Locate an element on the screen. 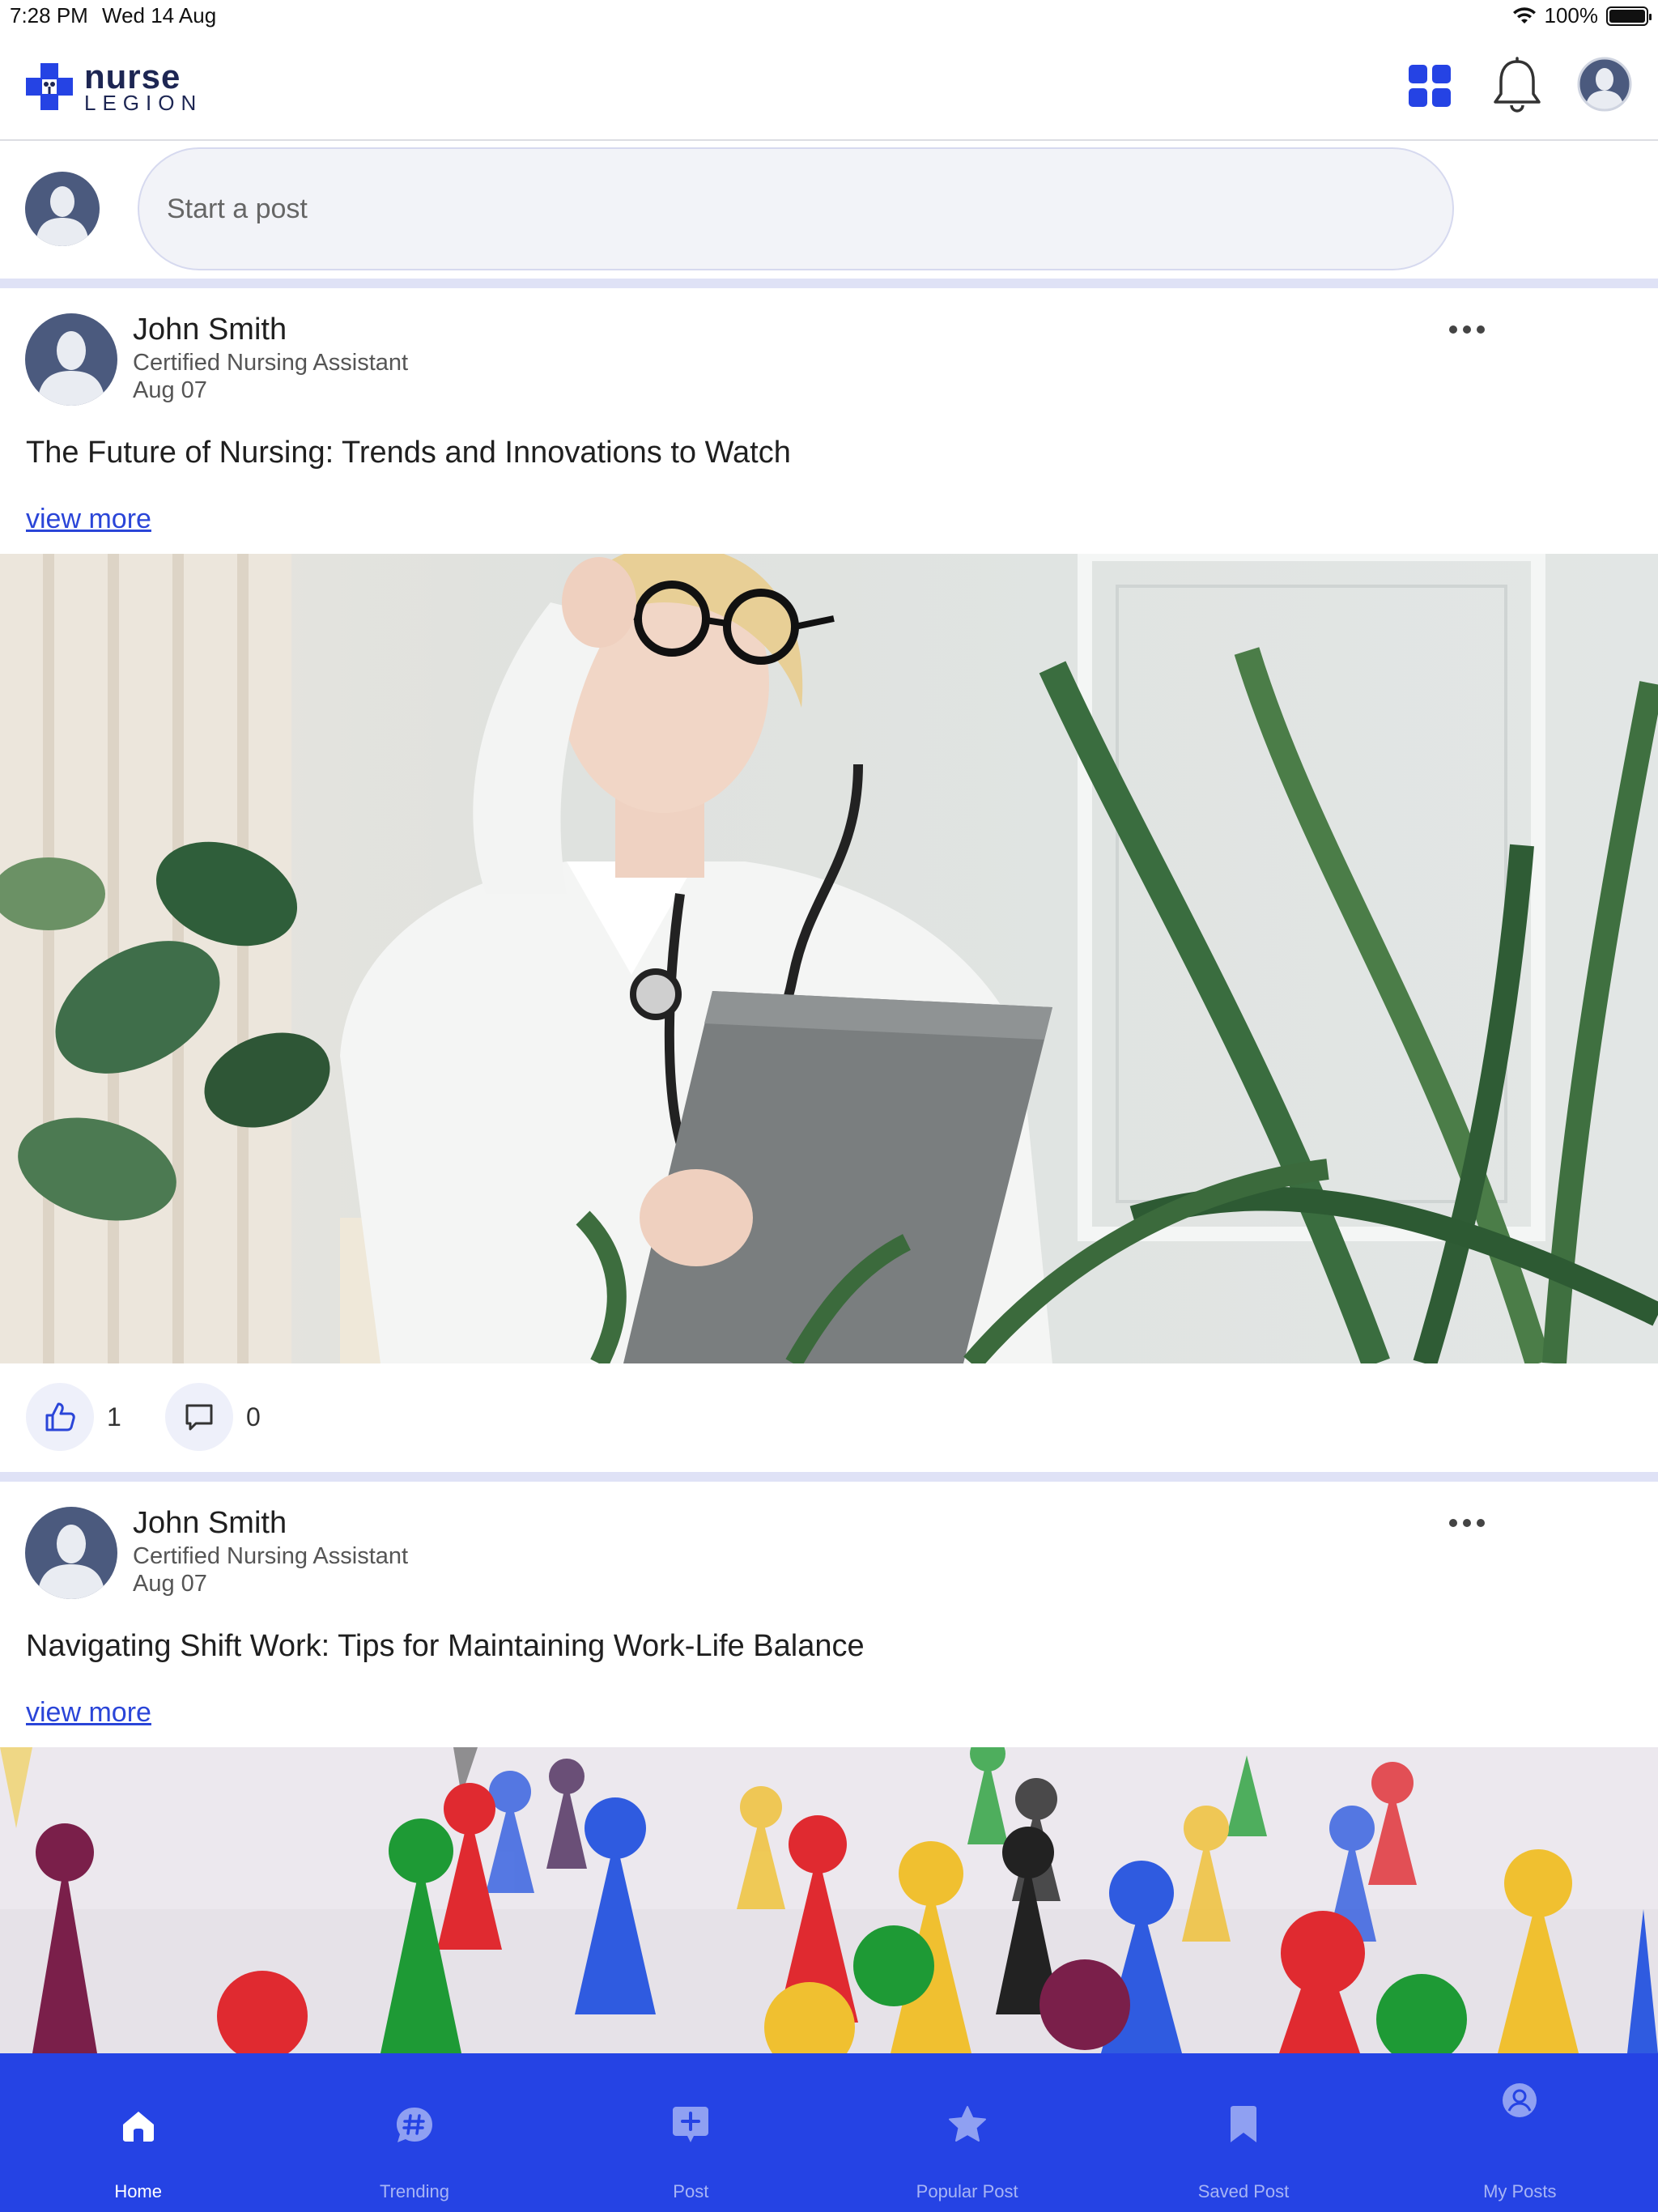  nav-label-popular-post: Popular Post is located at coordinates (967, 2191).